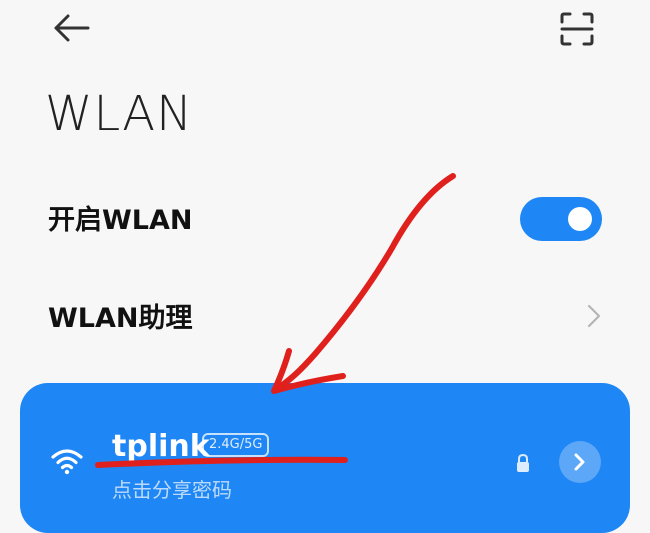 This screenshot has height=533, width=650. Describe the element at coordinates (325, 314) in the screenshot. I see `wlan-assistant-row: WLAN助理` at that location.